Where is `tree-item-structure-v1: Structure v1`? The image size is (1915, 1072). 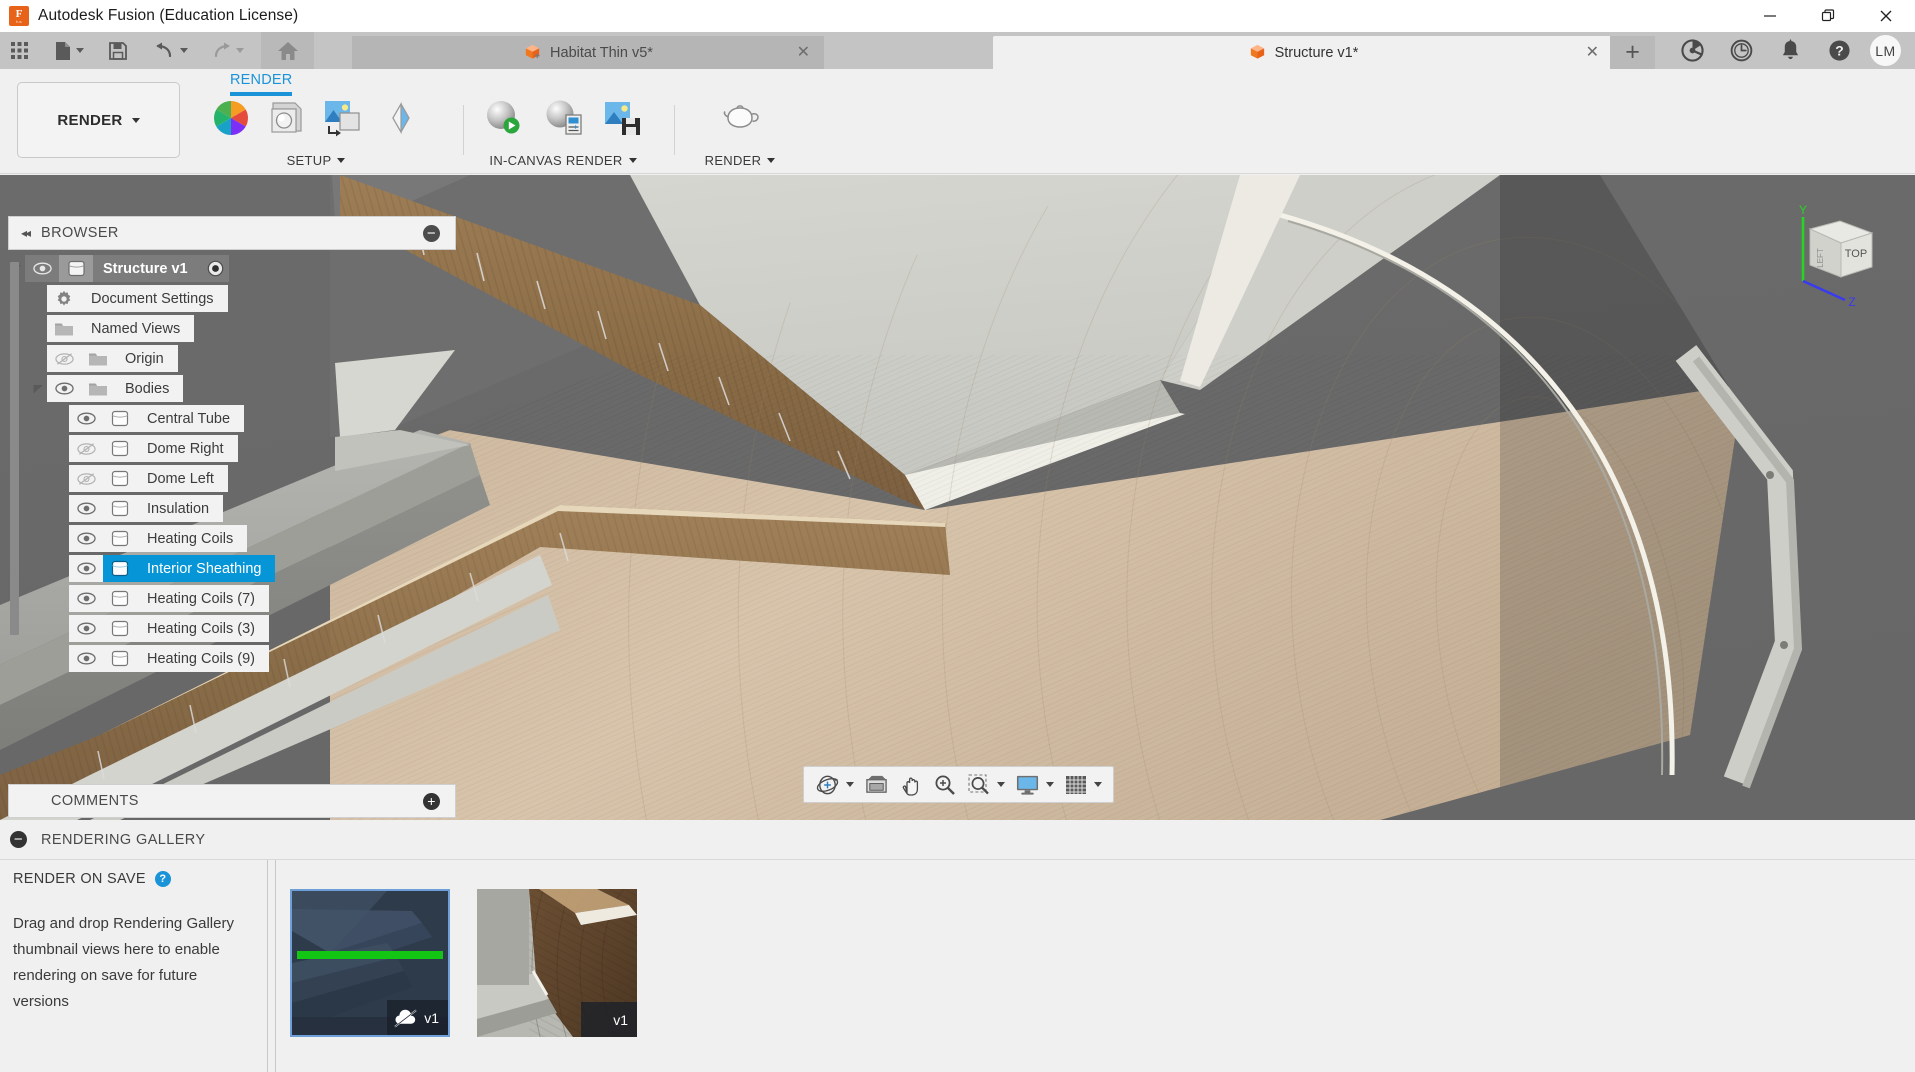
tree-item-structure-v1: Structure v1 is located at coordinates (232, 268).